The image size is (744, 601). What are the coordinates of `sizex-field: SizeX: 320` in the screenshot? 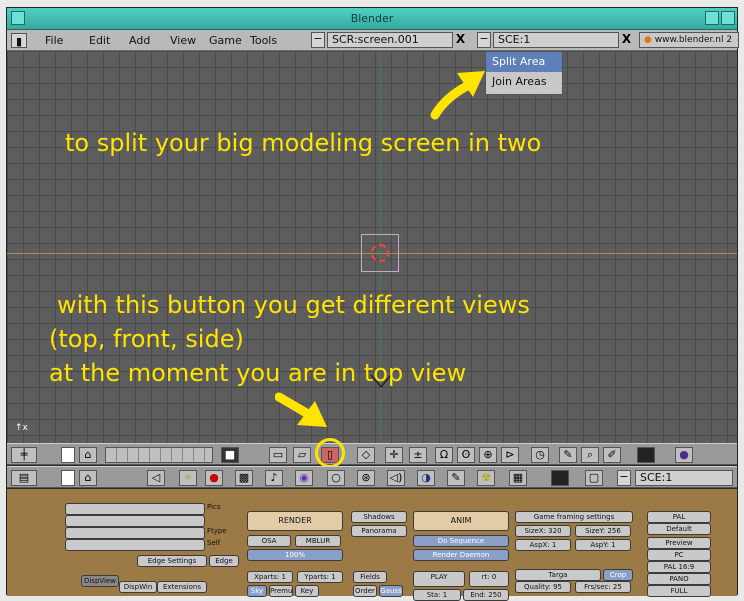 It's located at (543, 531).